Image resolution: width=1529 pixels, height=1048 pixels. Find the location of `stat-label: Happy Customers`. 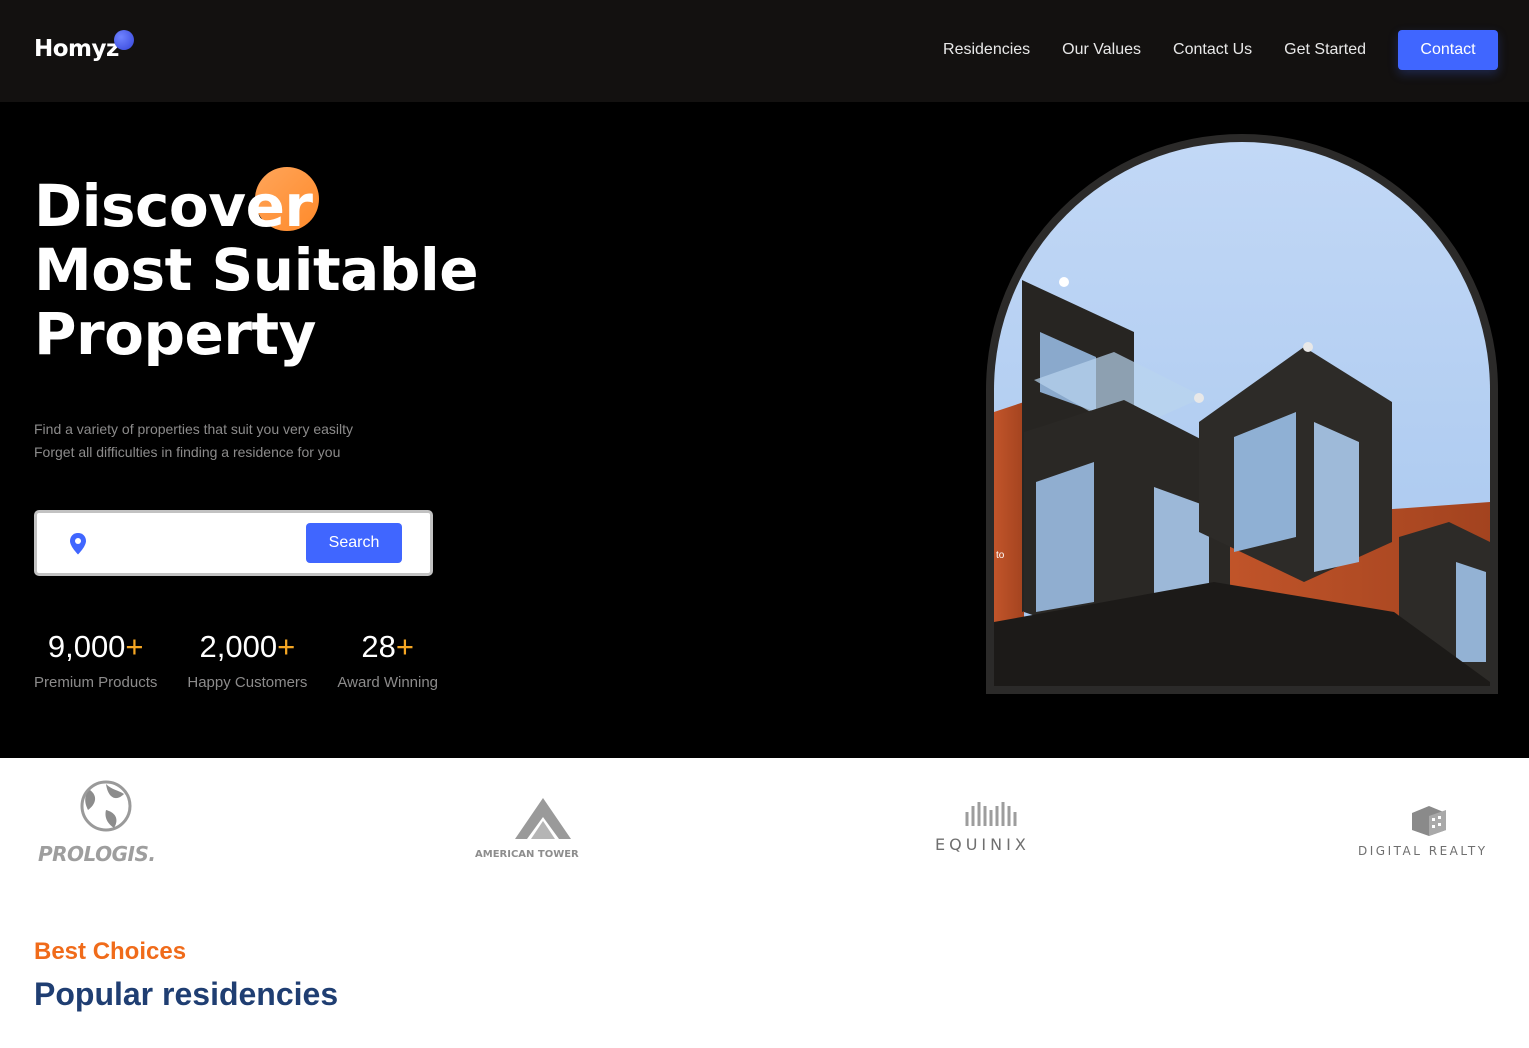

stat-label: Happy Customers is located at coordinates (247, 682).